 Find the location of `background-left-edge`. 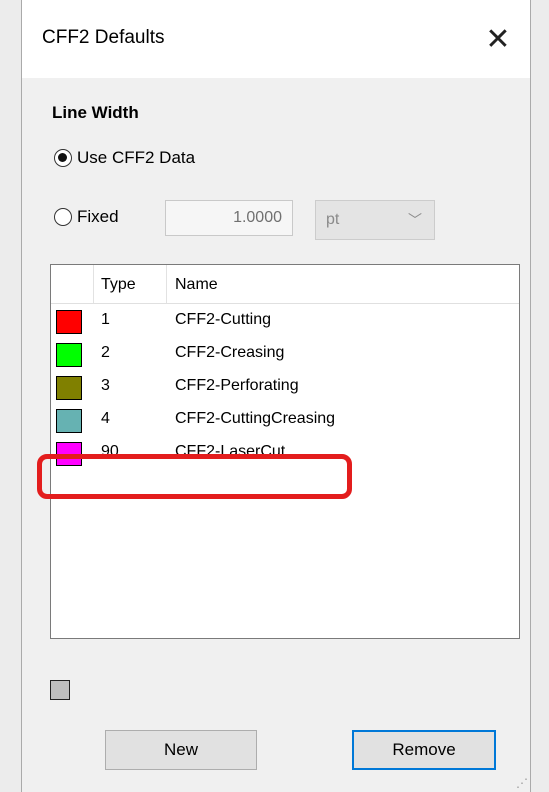

background-left-edge is located at coordinates (11, 396).